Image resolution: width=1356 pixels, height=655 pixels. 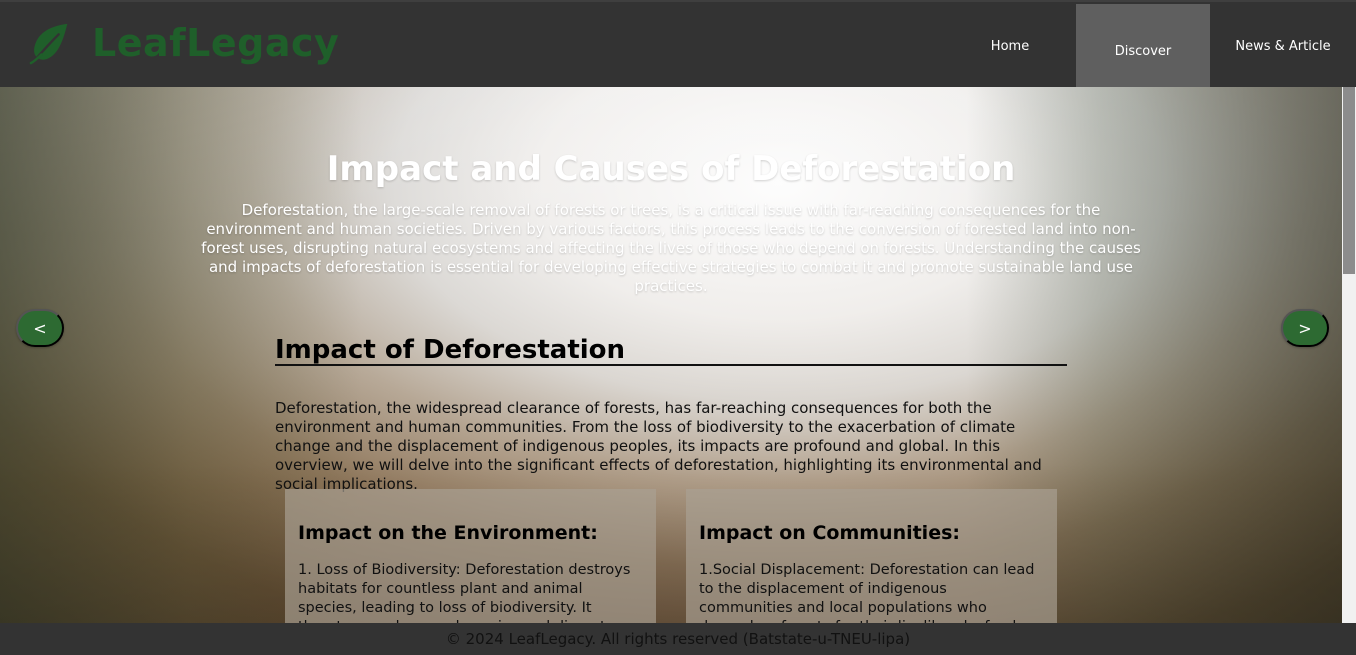 What do you see at coordinates (829, 533) in the screenshot?
I see `card-title: Impact on Communities:` at bounding box center [829, 533].